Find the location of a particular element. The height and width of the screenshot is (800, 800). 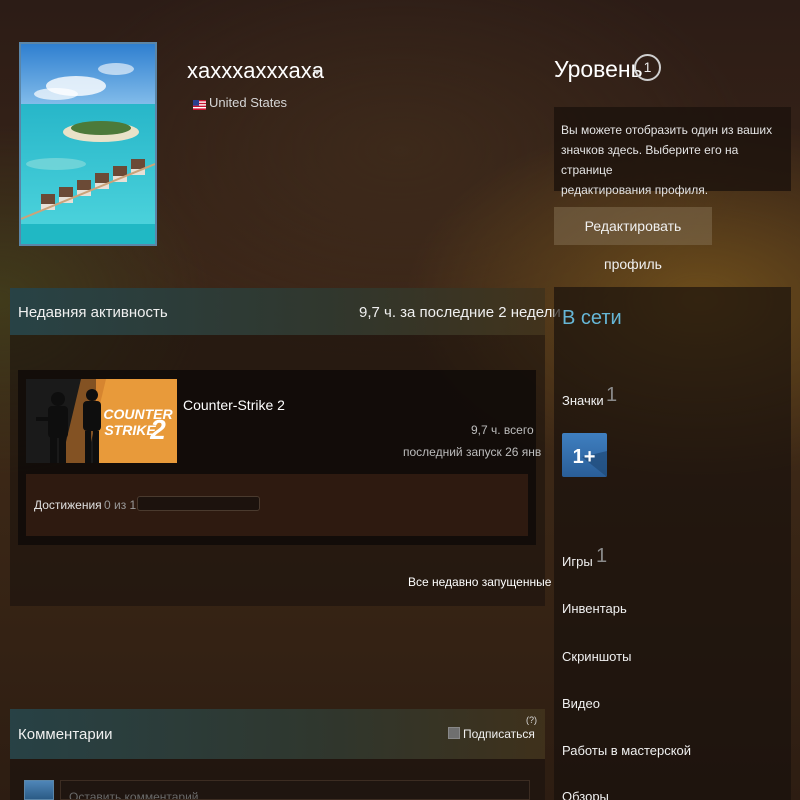

edit-profile-button: Редактировать профиль is located at coordinates (633, 239).